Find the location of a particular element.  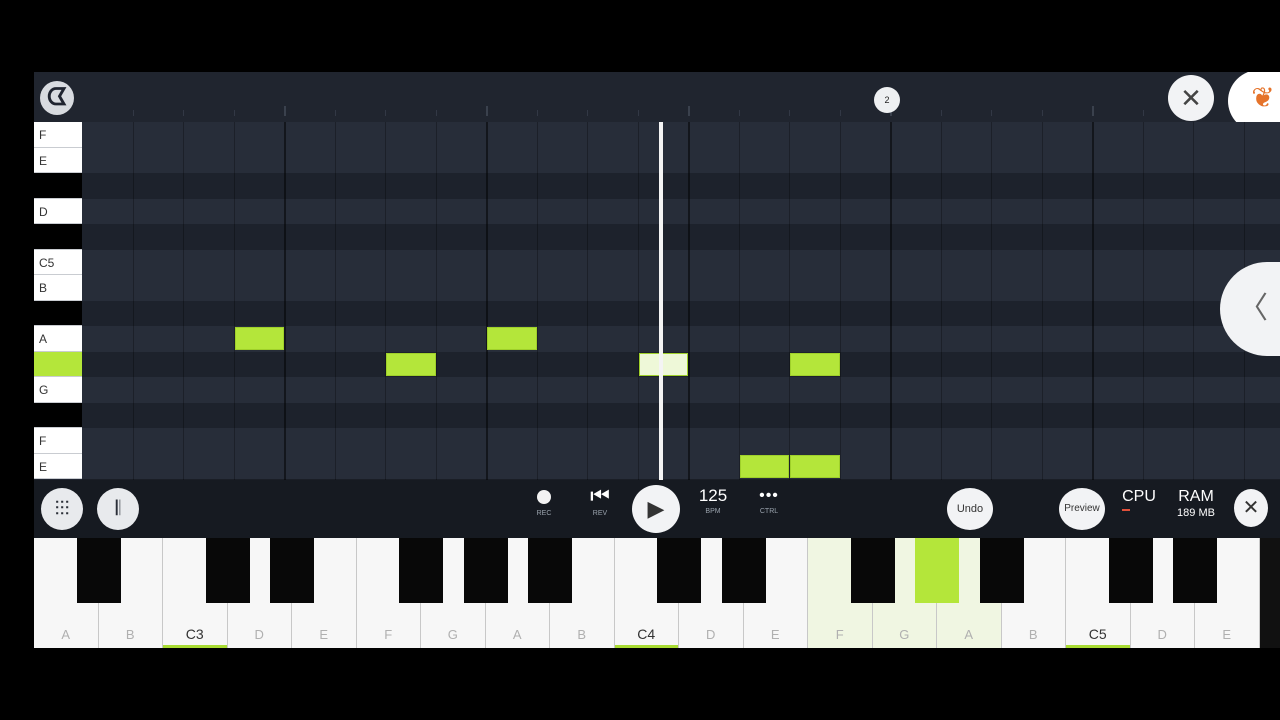

close-editor-button: ✕ is located at coordinates (1251, 508).